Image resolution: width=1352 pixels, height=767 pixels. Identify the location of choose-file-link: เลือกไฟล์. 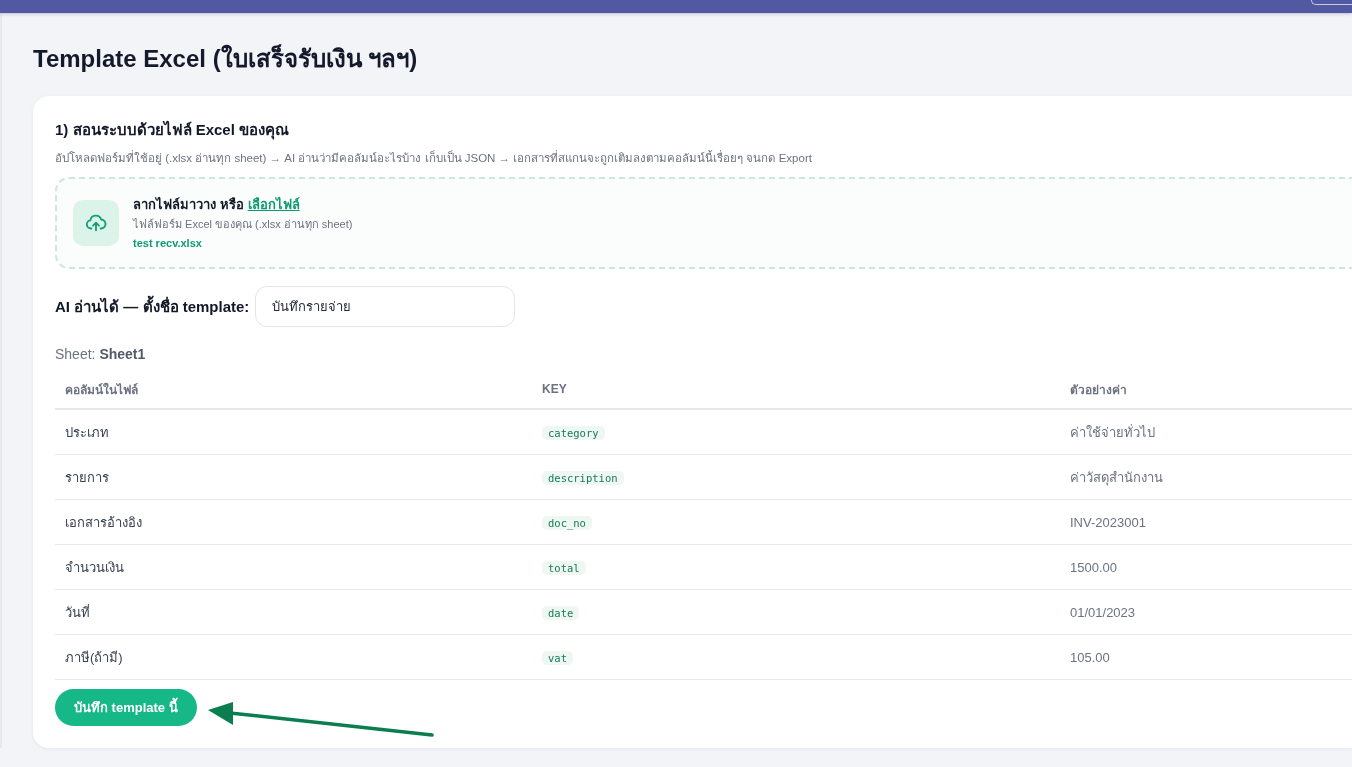
(273, 204).